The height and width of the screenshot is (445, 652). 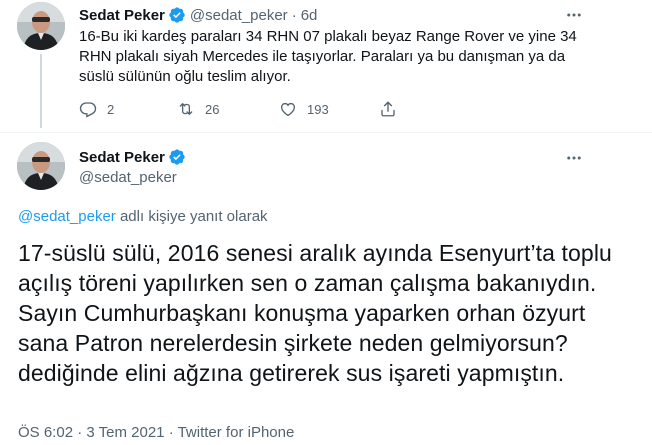 I want to click on tweet-actions: 2 26 193, so click(x=238, y=109).